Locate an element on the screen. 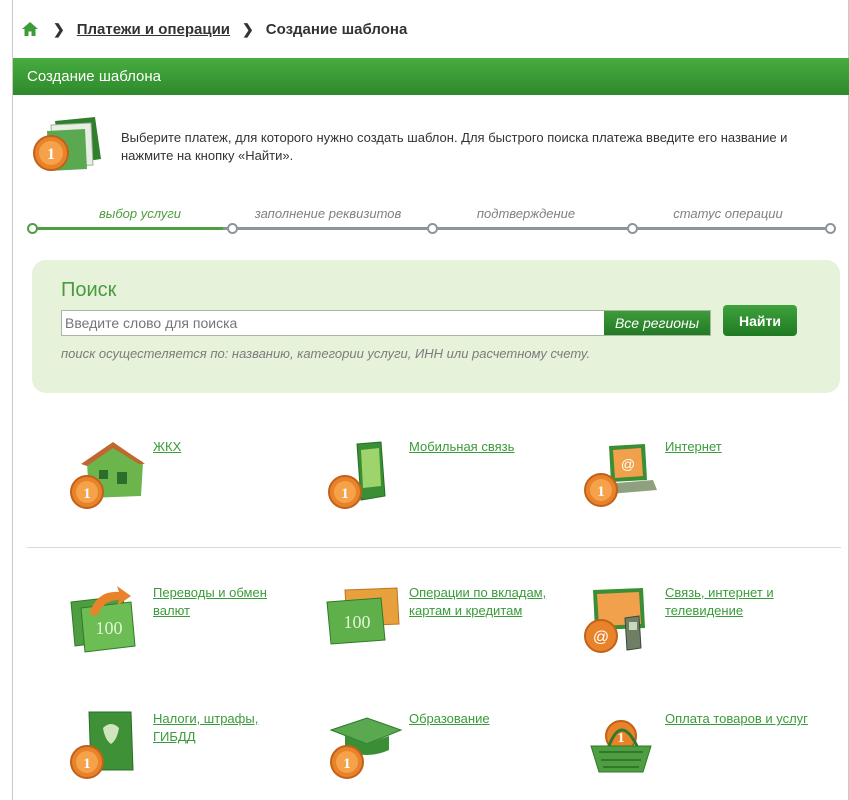 The height and width of the screenshot is (800, 849). category-housing: 1 ЖКХ is located at coordinates (187, 483).